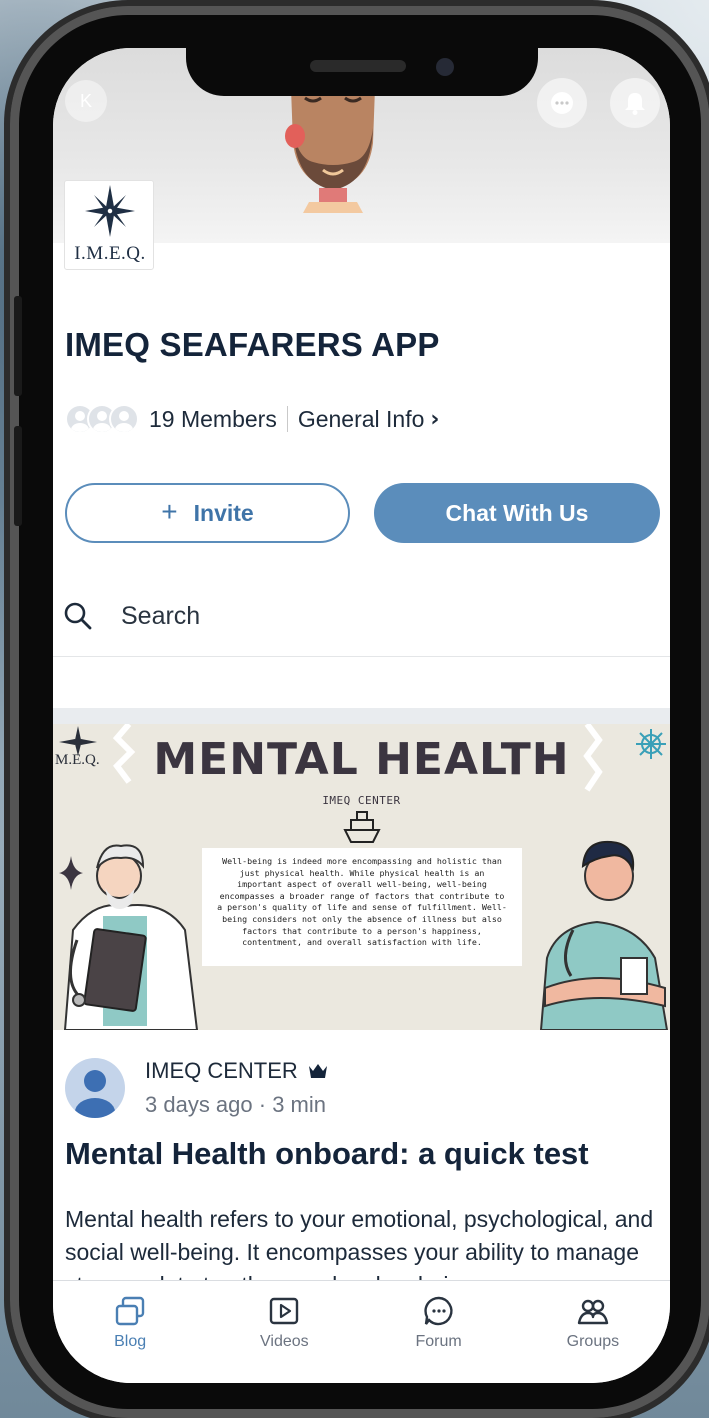 The image size is (709, 1418). I want to click on member-avatars, so click(102, 419).